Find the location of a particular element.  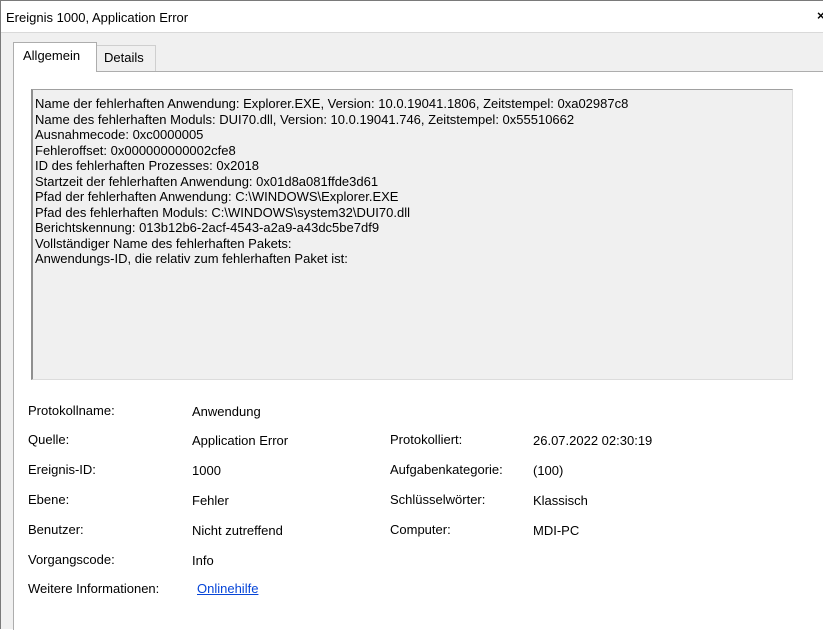

title-bar: Ereignis 1000, Application Error × is located at coordinates (412, 17).